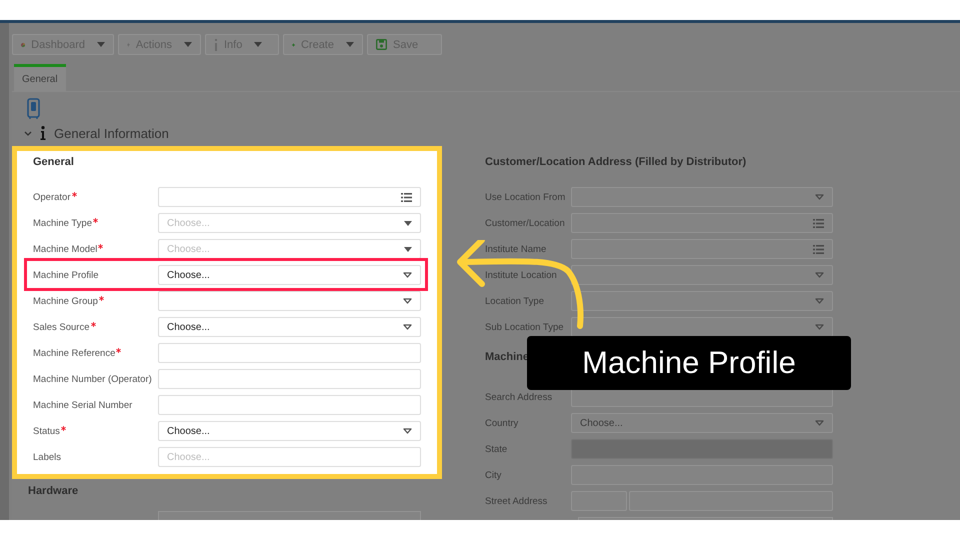  Describe the element at coordinates (28, 133) in the screenshot. I see `chevron-icon` at that location.